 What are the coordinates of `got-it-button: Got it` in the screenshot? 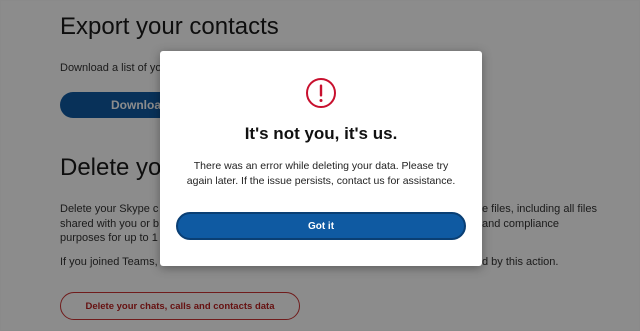 It's located at (321, 226).